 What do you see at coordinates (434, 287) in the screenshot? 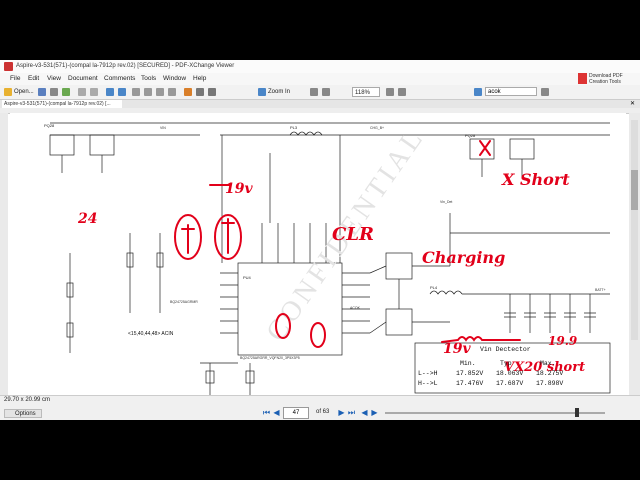
I see `svg-text: PL4` at bounding box center [434, 287].